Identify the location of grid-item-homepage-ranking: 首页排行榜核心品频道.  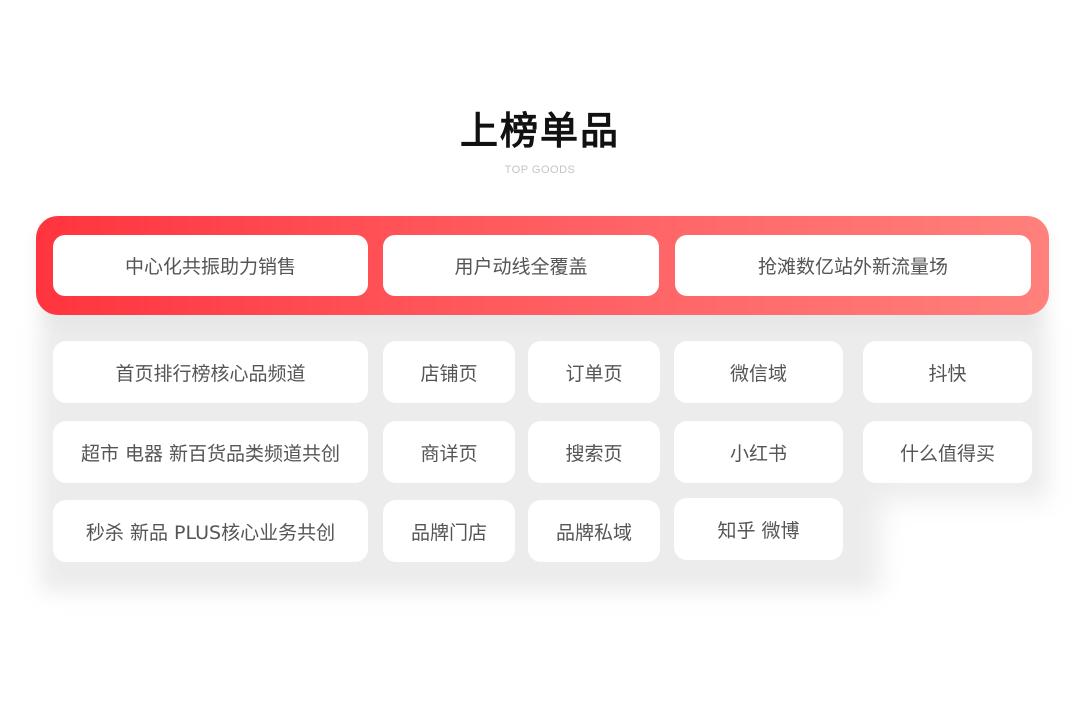
(210, 372).